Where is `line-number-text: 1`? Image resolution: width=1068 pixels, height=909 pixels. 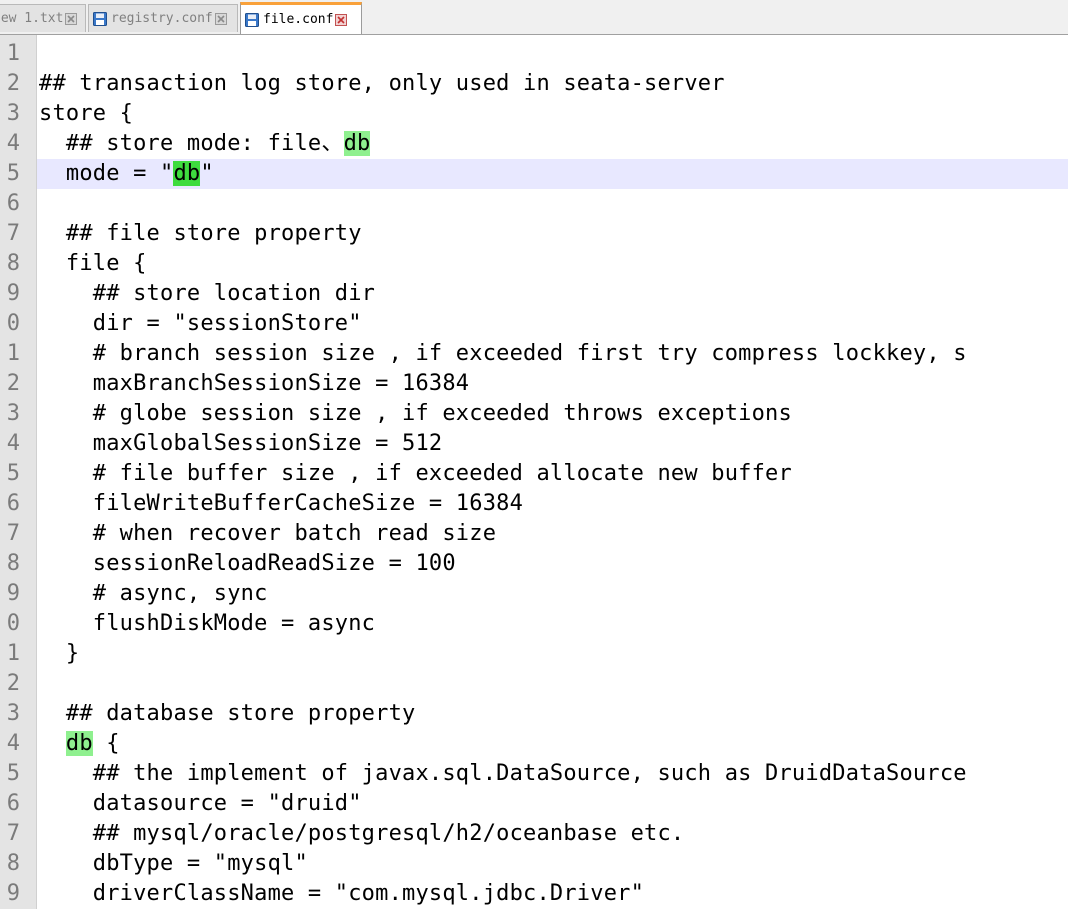
line-number-text: 1 is located at coordinates (13, 53).